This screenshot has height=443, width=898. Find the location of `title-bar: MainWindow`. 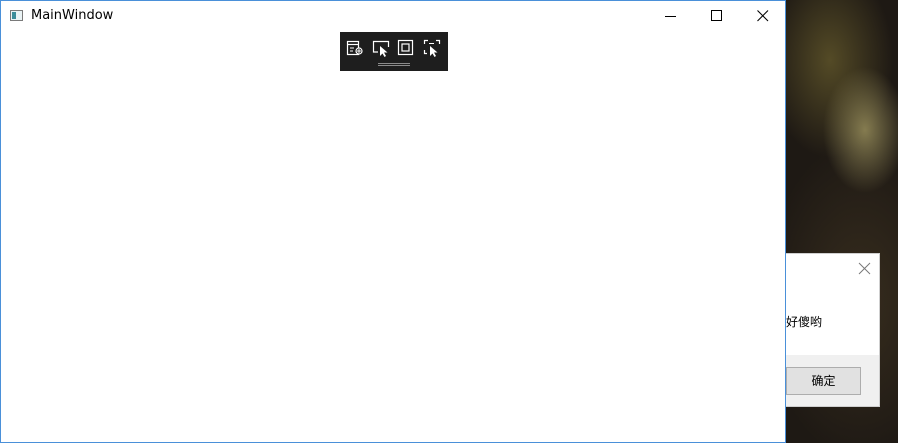

title-bar: MainWindow is located at coordinates (393, 16).